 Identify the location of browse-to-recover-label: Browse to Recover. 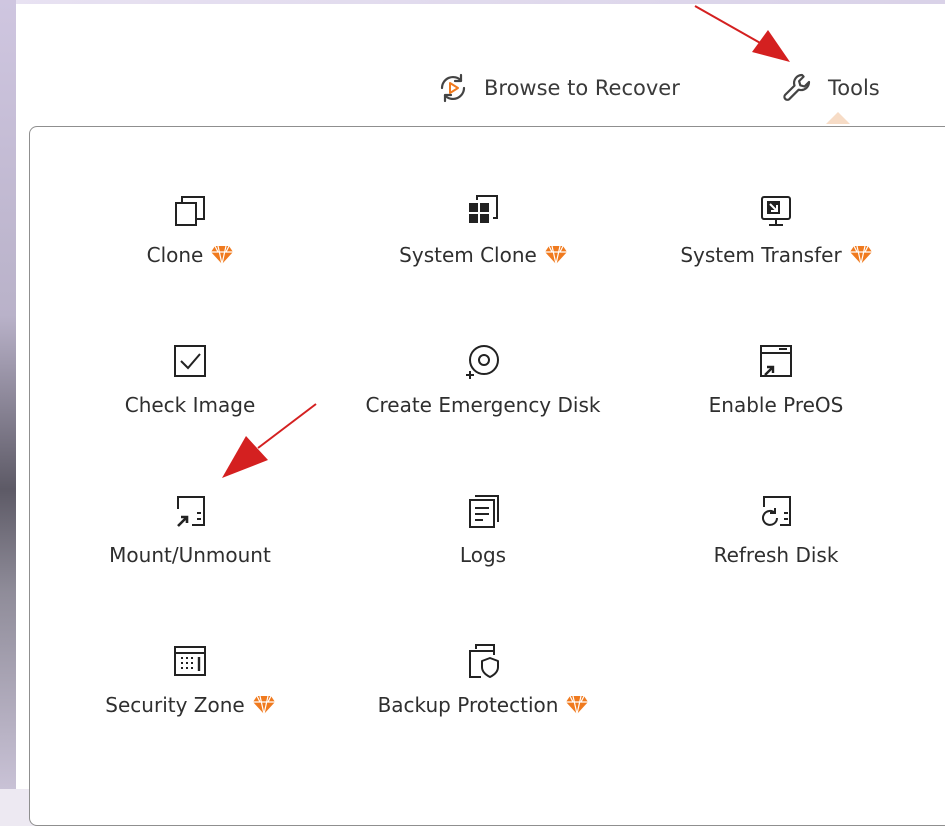
(582, 88).